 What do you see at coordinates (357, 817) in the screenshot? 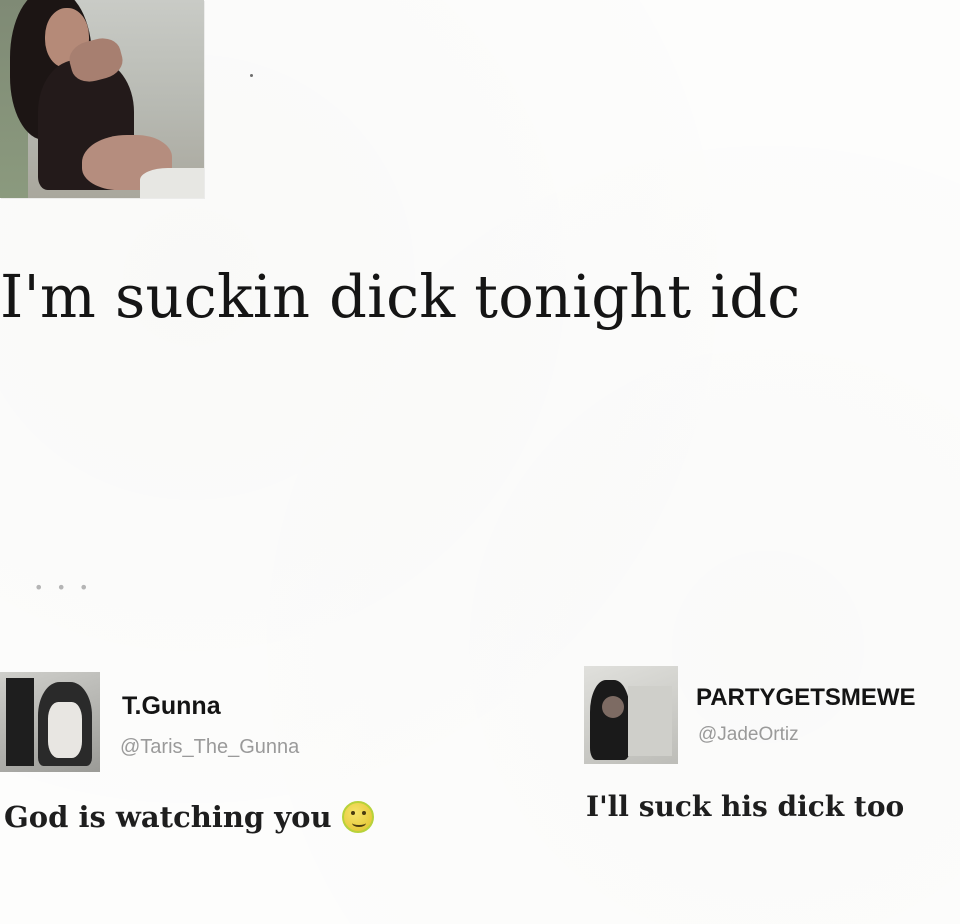
I see `thinking-face-icon` at bounding box center [357, 817].